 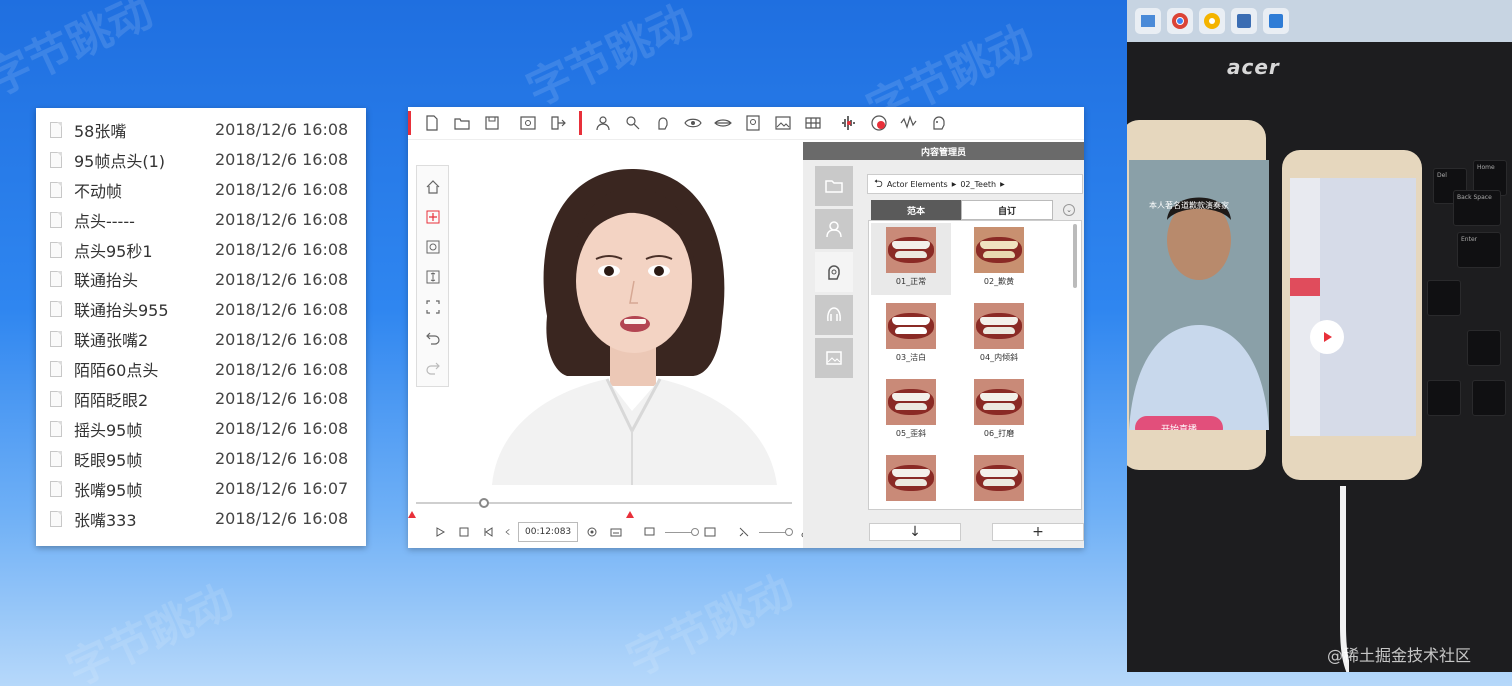 I want to click on breadcrumb-root: Actor Elements, so click(x=917, y=184).